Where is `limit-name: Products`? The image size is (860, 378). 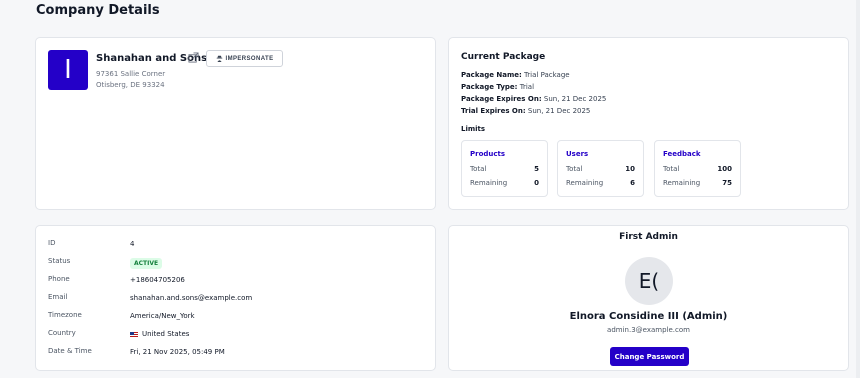 limit-name: Products is located at coordinates (488, 154).